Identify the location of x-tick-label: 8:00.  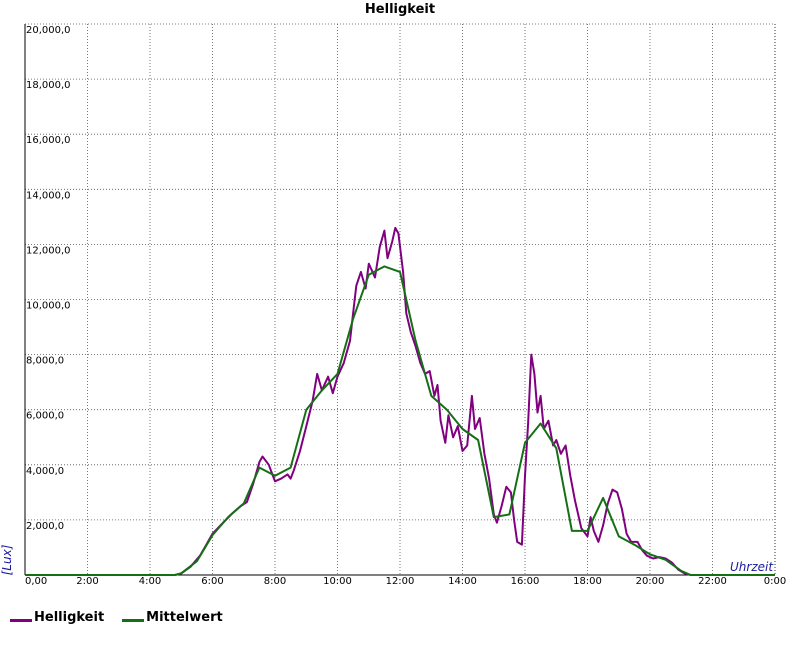
(275, 581).